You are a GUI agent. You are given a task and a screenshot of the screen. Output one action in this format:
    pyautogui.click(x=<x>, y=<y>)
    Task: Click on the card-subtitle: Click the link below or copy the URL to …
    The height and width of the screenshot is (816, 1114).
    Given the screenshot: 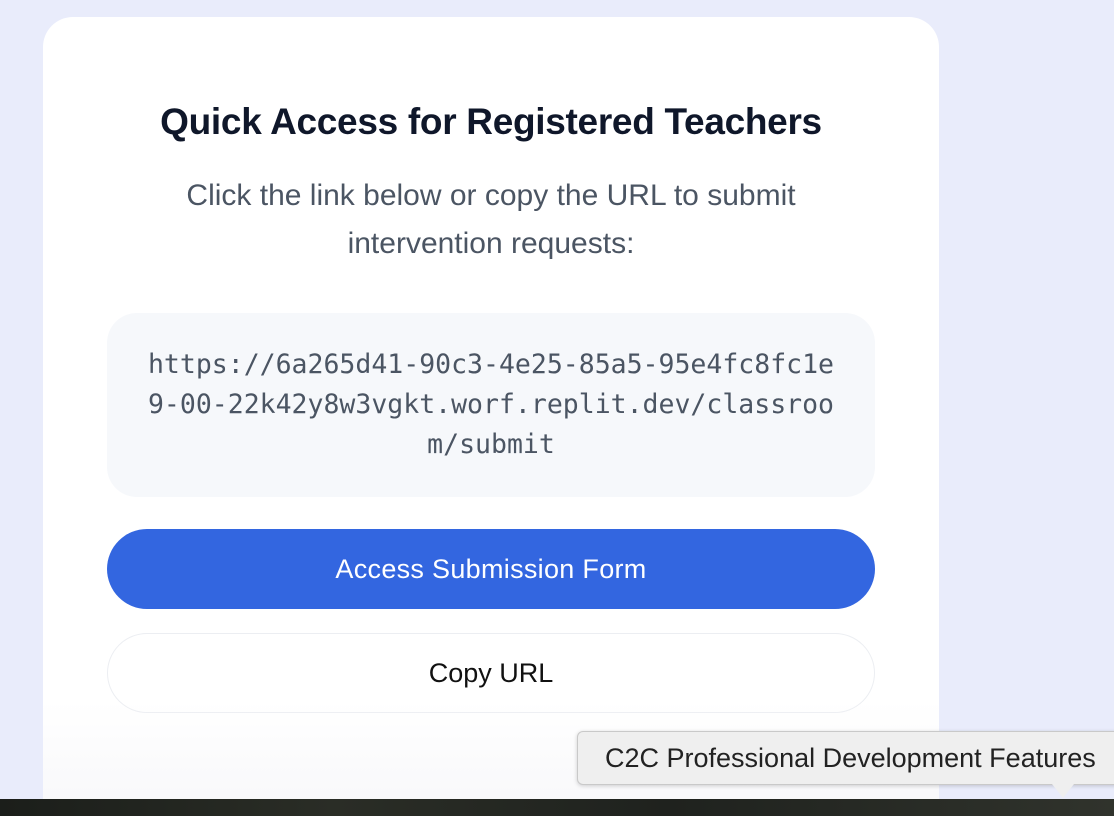 What is the action you would take?
    pyautogui.click(x=491, y=219)
    